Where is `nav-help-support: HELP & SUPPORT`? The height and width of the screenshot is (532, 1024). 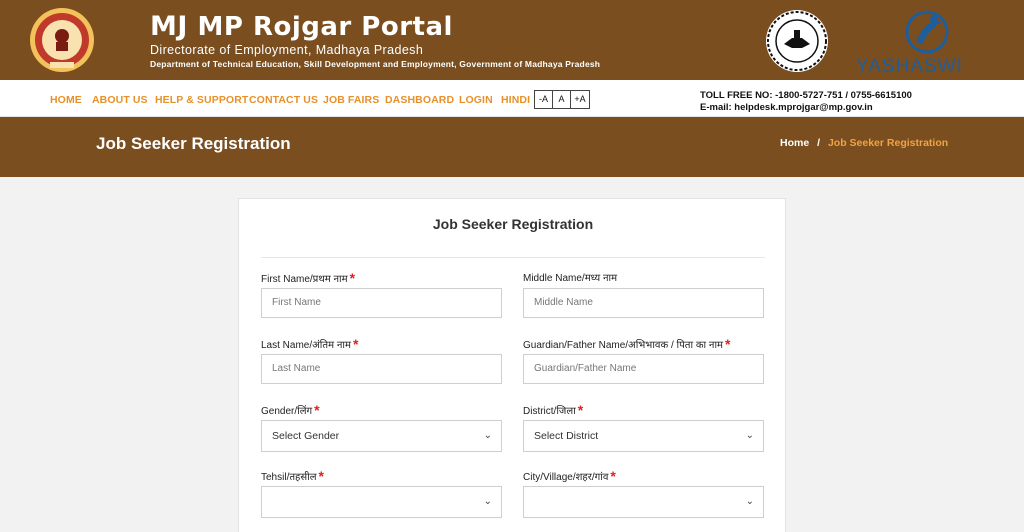
nav-help-support: HELP & SUPPORT is located at coordinates (201, 100).